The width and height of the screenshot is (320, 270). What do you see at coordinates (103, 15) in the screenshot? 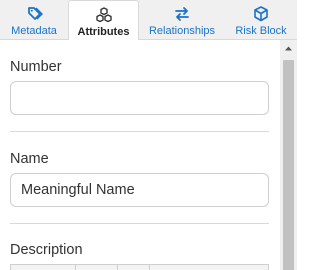
I see `cubes-icon` at bounding box center [103, 15].